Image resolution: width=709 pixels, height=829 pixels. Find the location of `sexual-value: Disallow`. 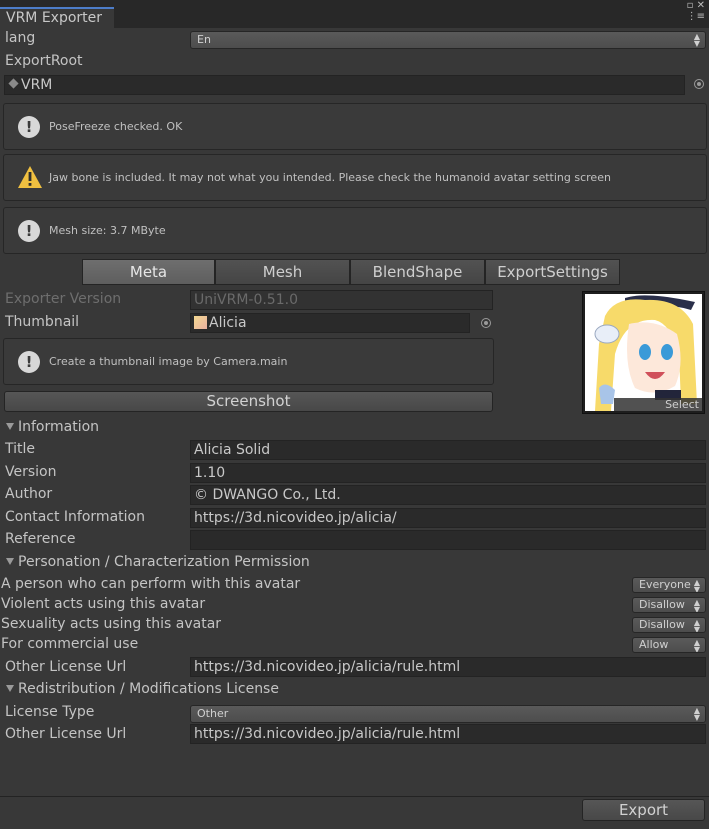

sexual-value: Disallow is located at coordinates (662, 624).